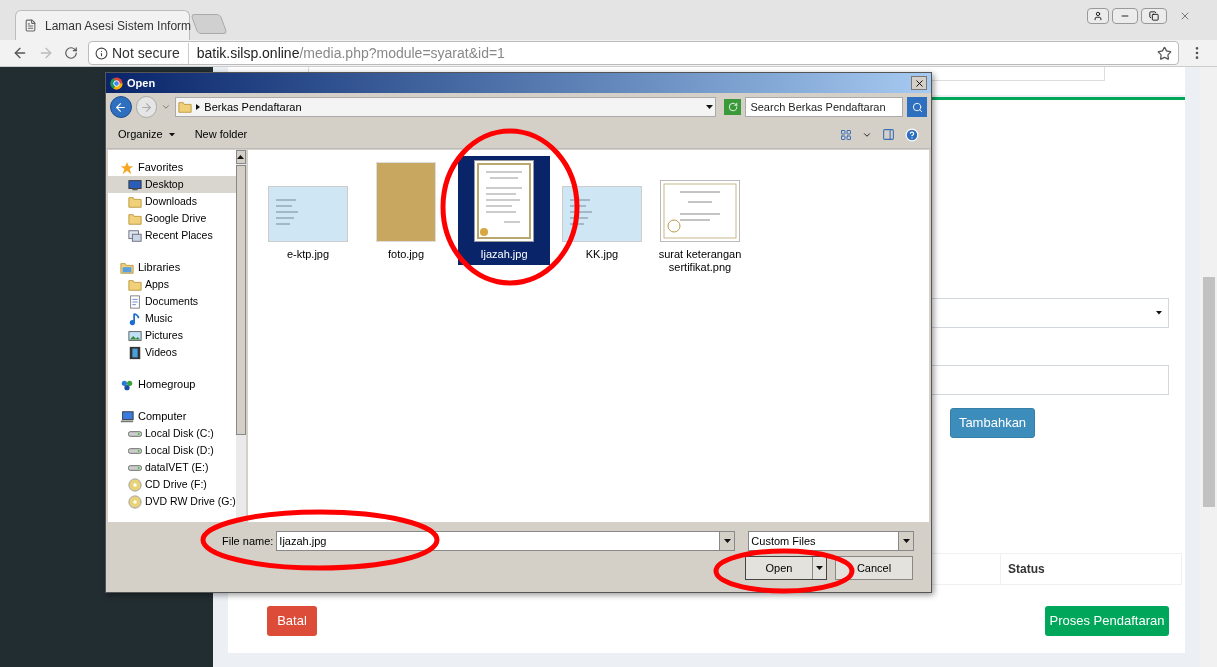 Image resolution: width=1217 pixels, height=667 pixels. What do you see at coordinates (172, 235) in the screenshot?
I see `nav-item: Recent Places` at bounding box center [172, 235].